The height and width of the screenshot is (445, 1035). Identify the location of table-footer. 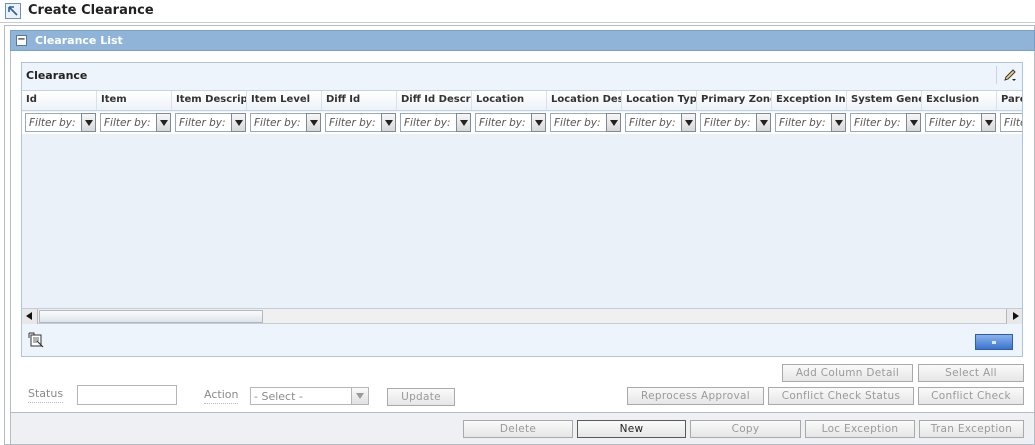
(522, 340).